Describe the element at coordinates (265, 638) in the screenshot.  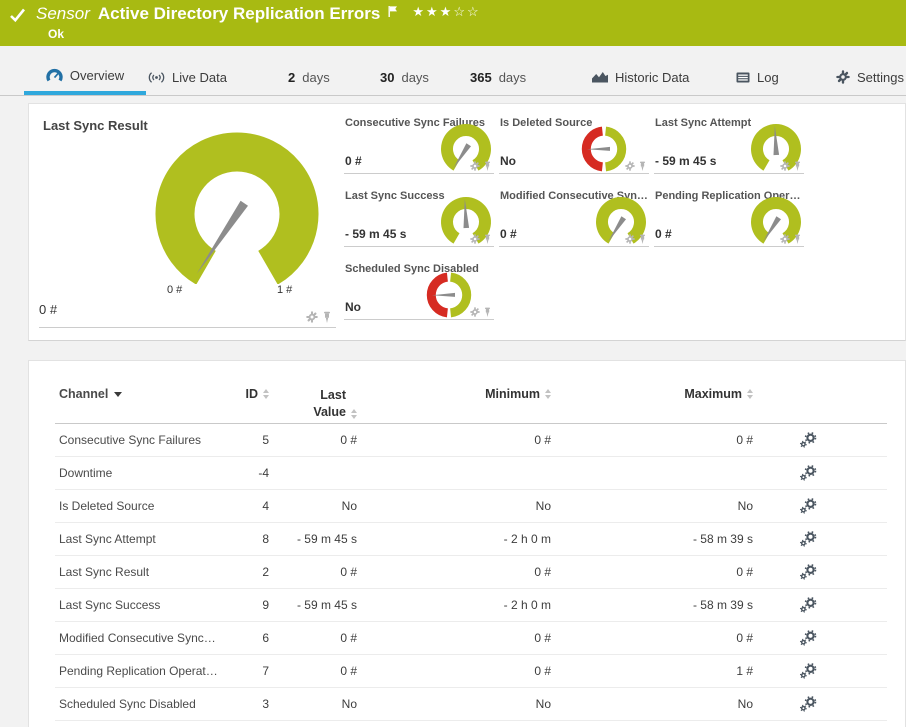
I see `channel-id-cell: 6` at that location.